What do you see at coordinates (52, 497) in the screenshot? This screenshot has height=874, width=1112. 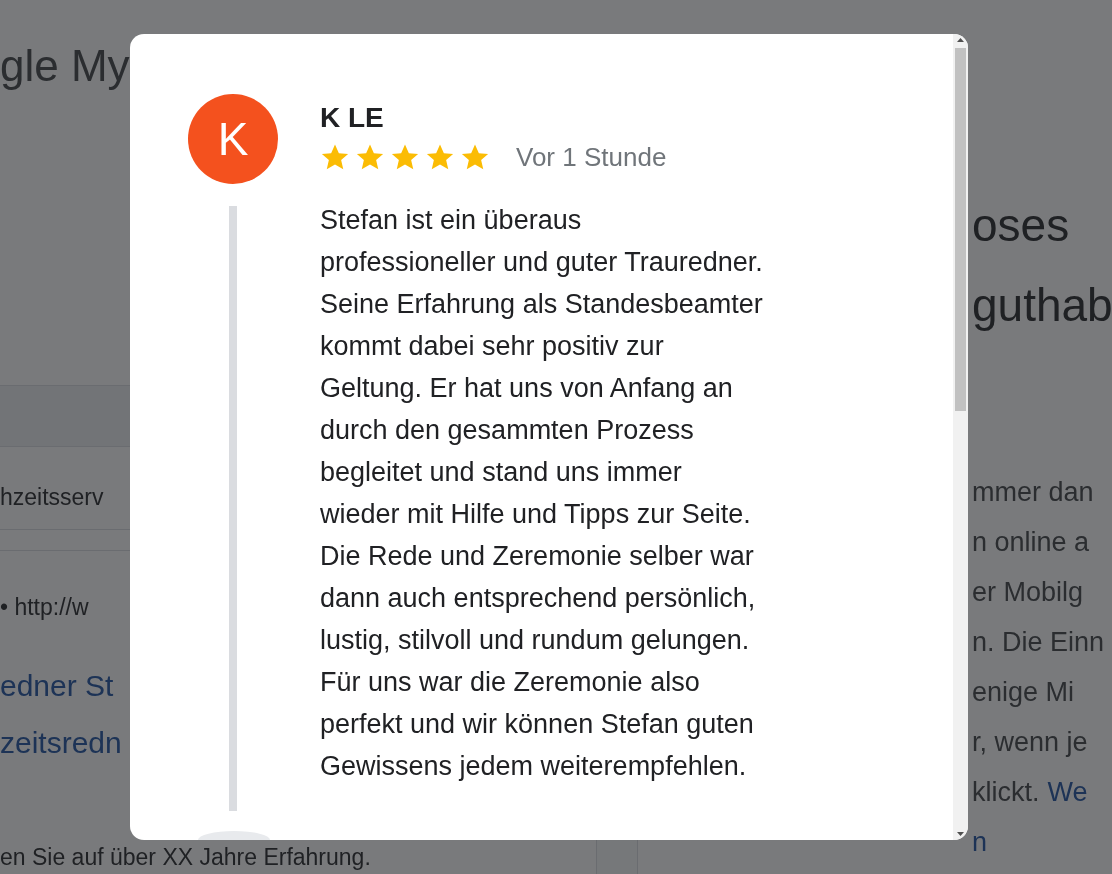 I see `category-label: hzeitsserv` at bounding box center [52, 497].